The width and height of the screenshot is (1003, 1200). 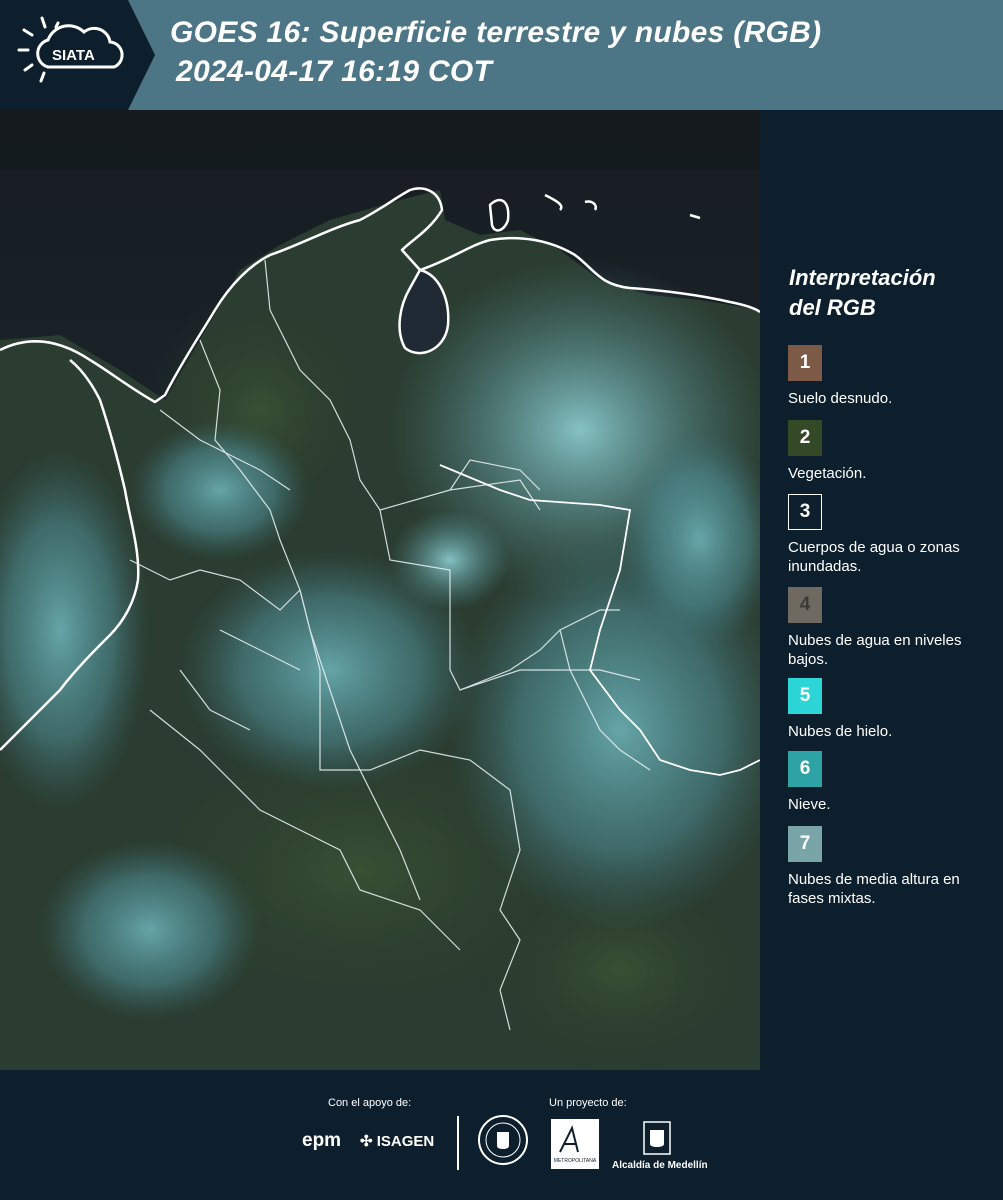 What do you see at coordinates (809, 804) in the screenshot?
I see `legend-description: Nieve.` at bounding box center [809, 804].